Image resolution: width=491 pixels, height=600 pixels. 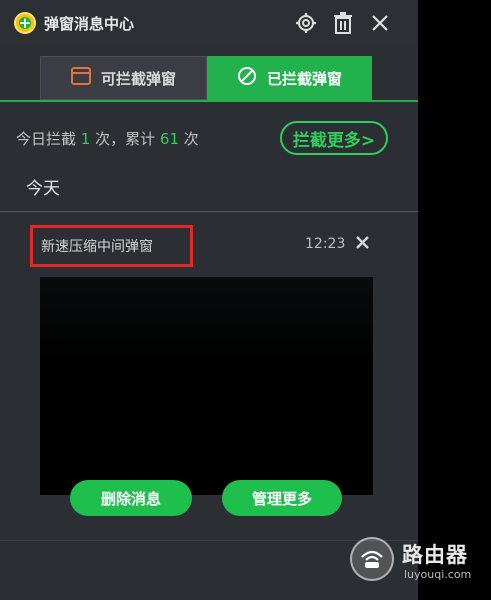 What do you see at coordinates (97, 247) in the screenshot?
I see `message-title: 新速压缩中间弹窗` at bounding box center [97, 247].